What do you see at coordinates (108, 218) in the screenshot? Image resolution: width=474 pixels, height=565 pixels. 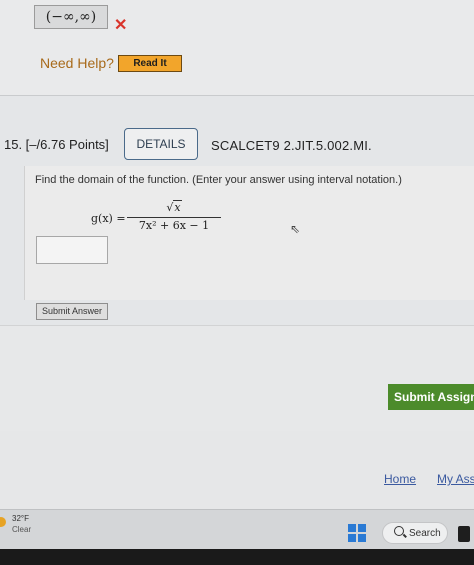 I see `function-lhs: g(x) =` at bounding box center [108, 218].